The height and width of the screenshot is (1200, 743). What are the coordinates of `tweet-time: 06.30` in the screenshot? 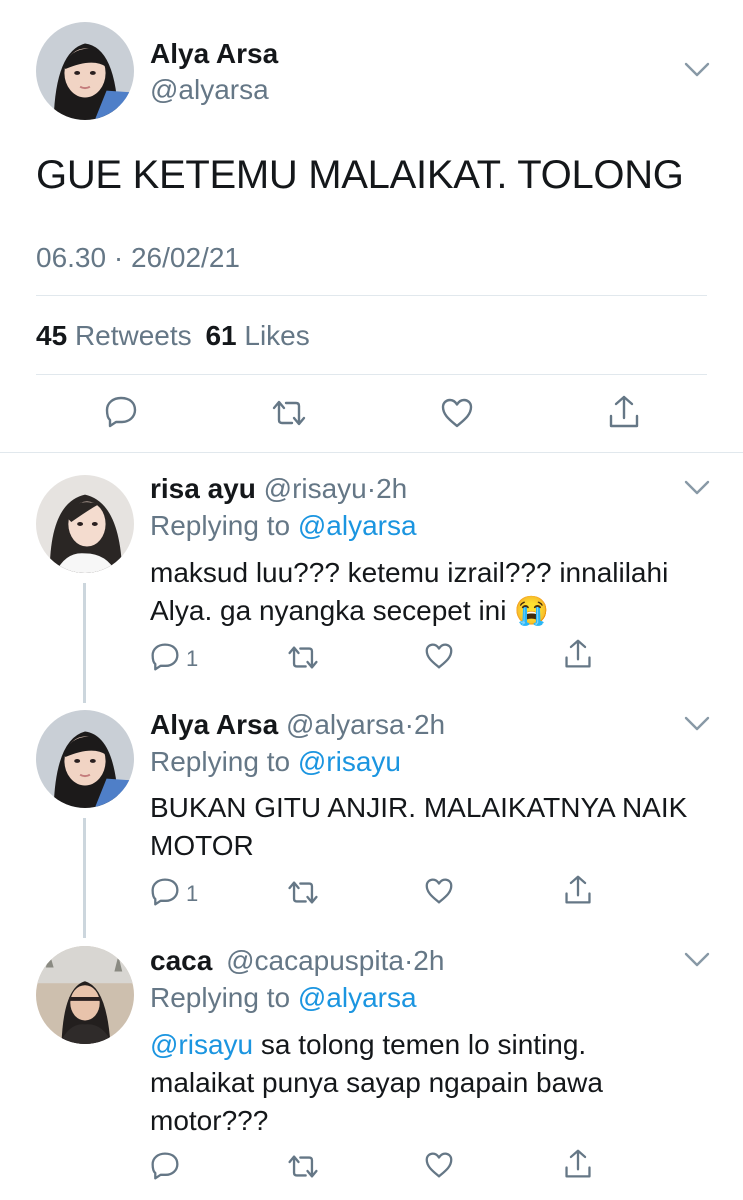 It's located at (71, 257).